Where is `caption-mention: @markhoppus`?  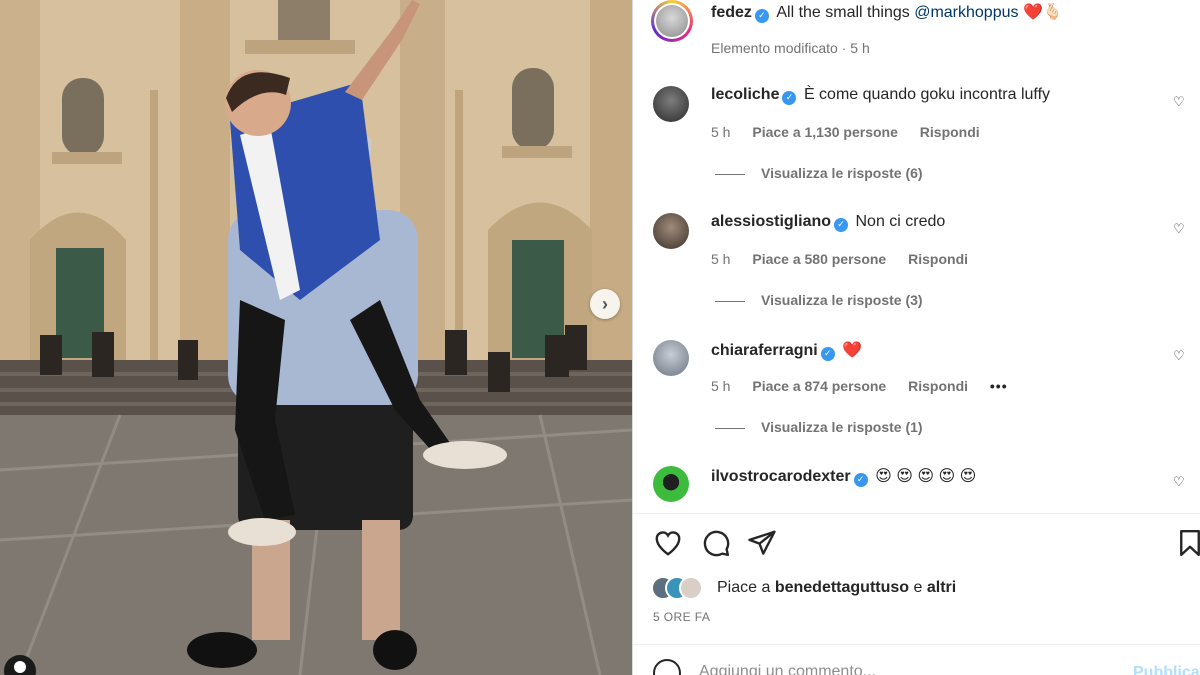 caption-mention: @markhoppus is located at coordinates (966, 12).